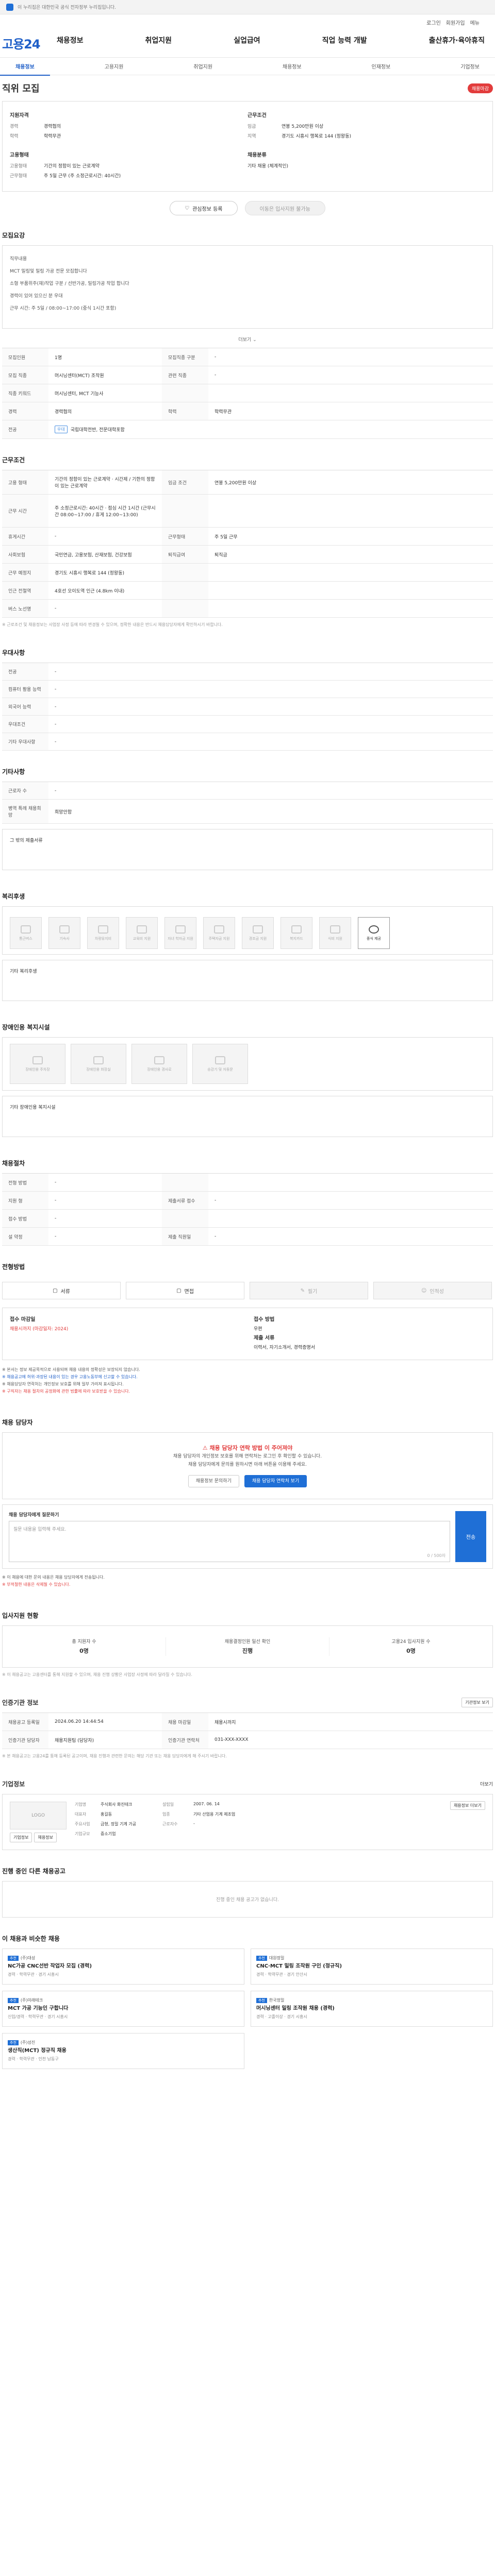  What do you see at coordinates (433, 22) in the screenshot?
I see `login-link: 로그인` at bounding box center [433, 22].